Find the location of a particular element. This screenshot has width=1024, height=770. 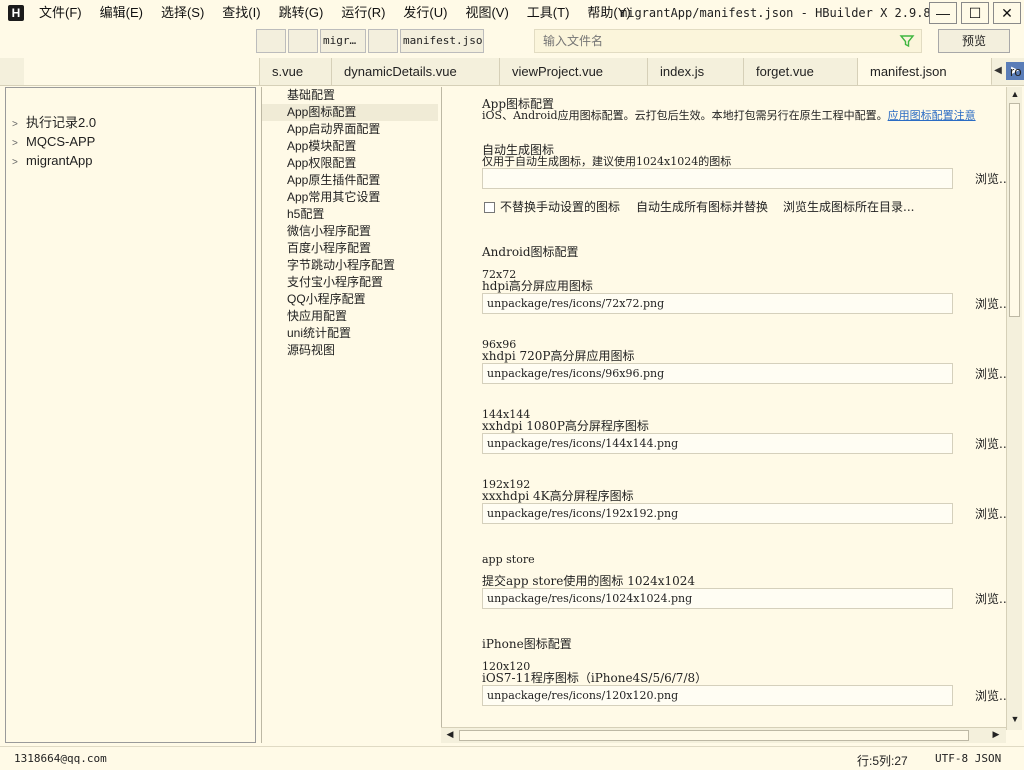

scroll-down-icon: ▼ is located at coordinates (1015, 719).